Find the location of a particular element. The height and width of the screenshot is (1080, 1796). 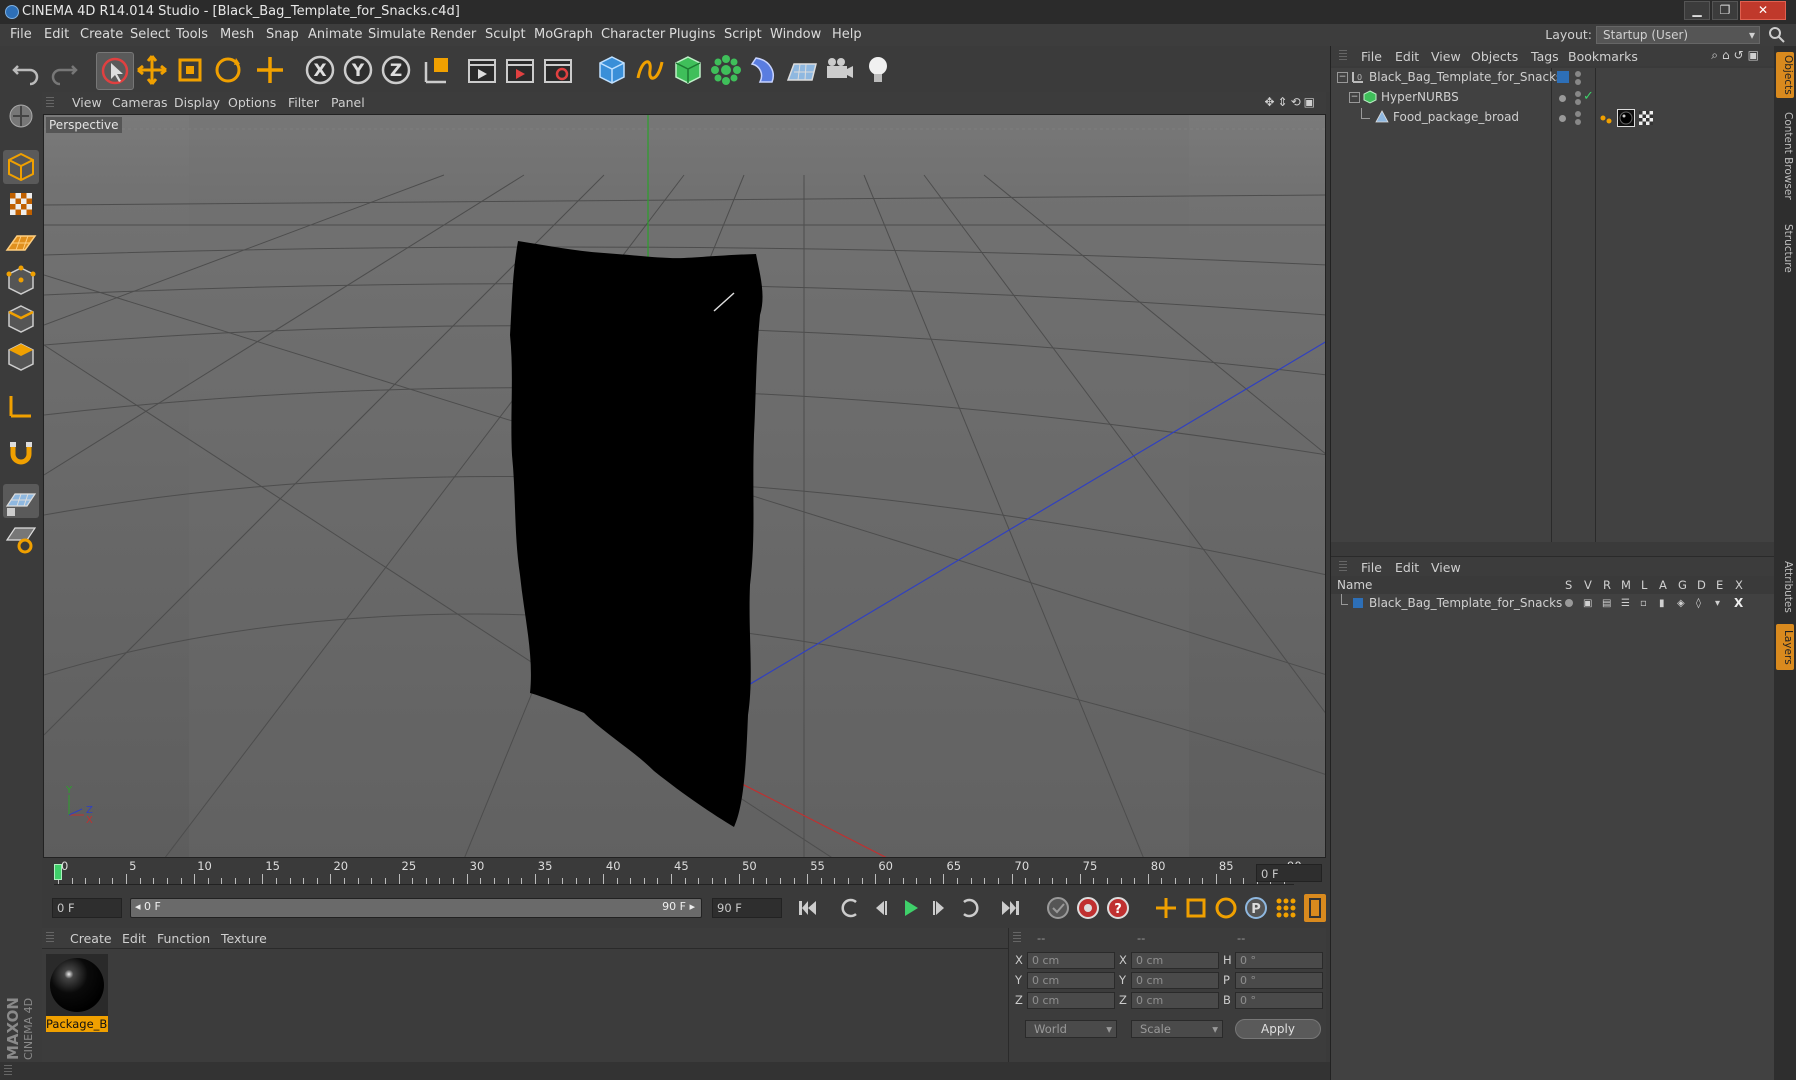

key-rotation-icon is located at coordinates (1226, 908).